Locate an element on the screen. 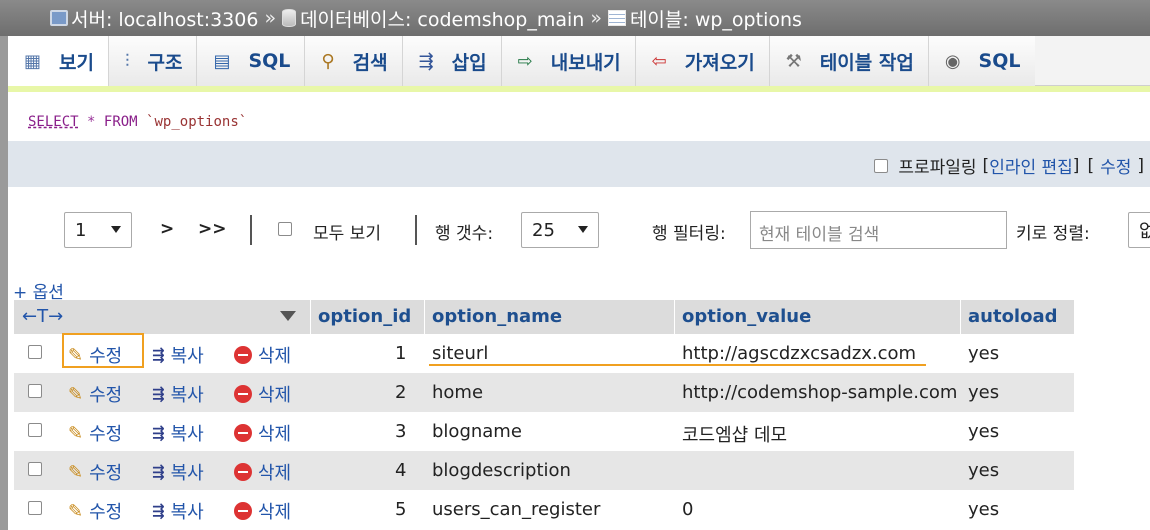 This screenshot has height=530, width=1150. cell-option-name: siteurl is located at coordinates (460, 353).